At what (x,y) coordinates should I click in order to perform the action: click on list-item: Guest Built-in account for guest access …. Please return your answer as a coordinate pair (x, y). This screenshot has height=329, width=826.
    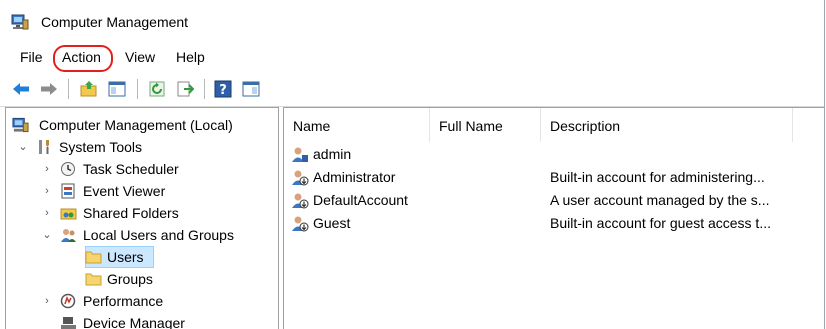
    Looking at the image, I should click on (554, 223).